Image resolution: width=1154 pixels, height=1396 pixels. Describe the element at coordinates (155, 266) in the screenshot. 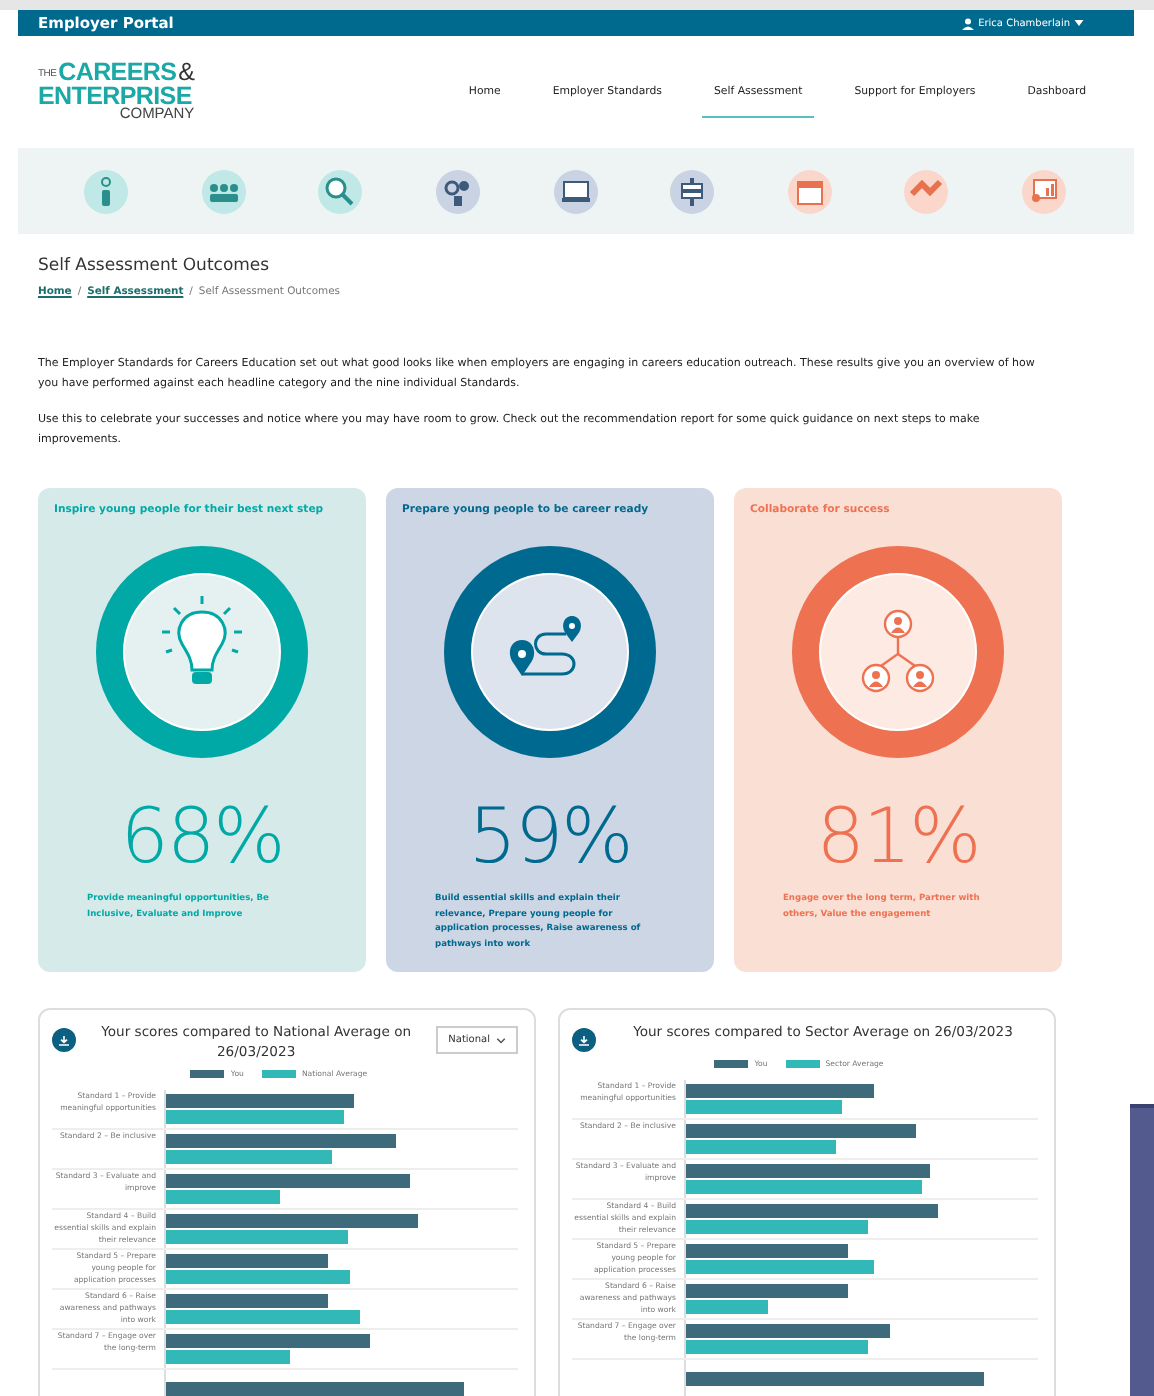

I see `page-title: Self Assessment Outcomes` at that location.